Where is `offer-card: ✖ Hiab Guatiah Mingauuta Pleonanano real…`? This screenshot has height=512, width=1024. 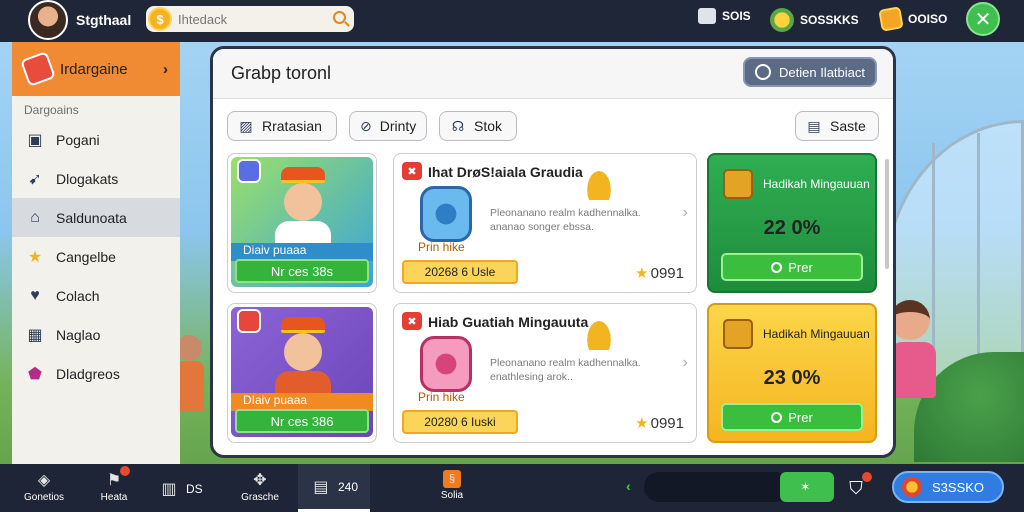
offer-card: ✖ Hiab Guatiah Mingauuta Pleonanano real… is located at coordinates (545, 373).